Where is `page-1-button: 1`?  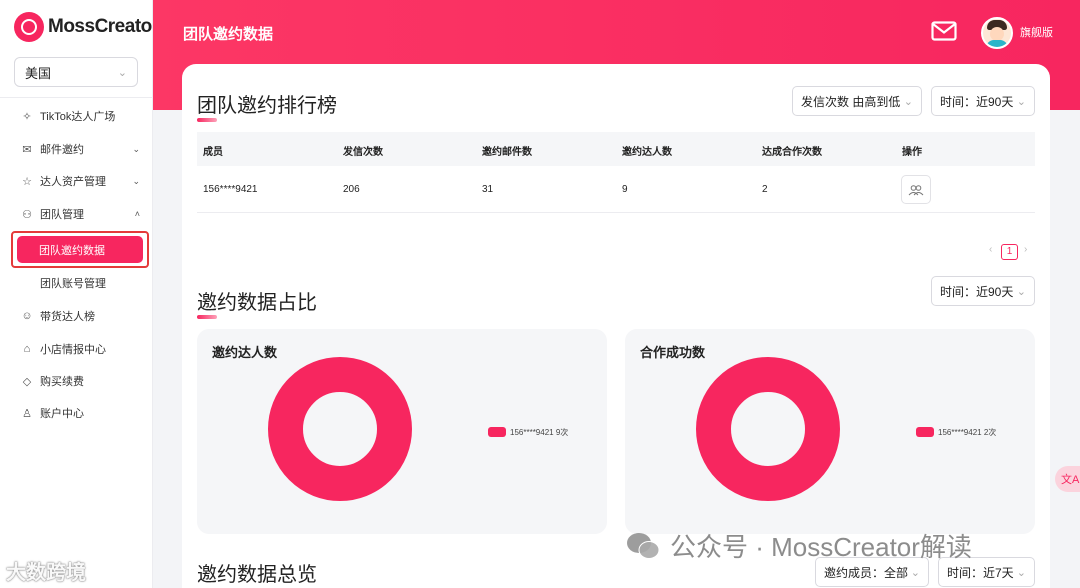 page-1-button: 1 is located at coordinates (1009, 252).